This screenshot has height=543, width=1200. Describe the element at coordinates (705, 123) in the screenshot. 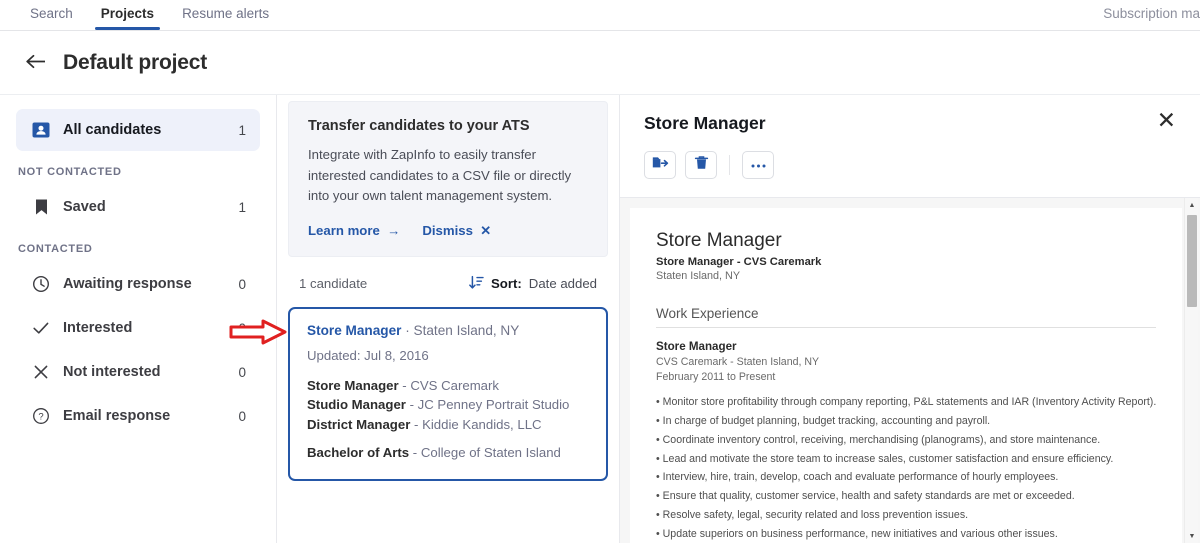

I see `detail-title: Store Manager` at that location.